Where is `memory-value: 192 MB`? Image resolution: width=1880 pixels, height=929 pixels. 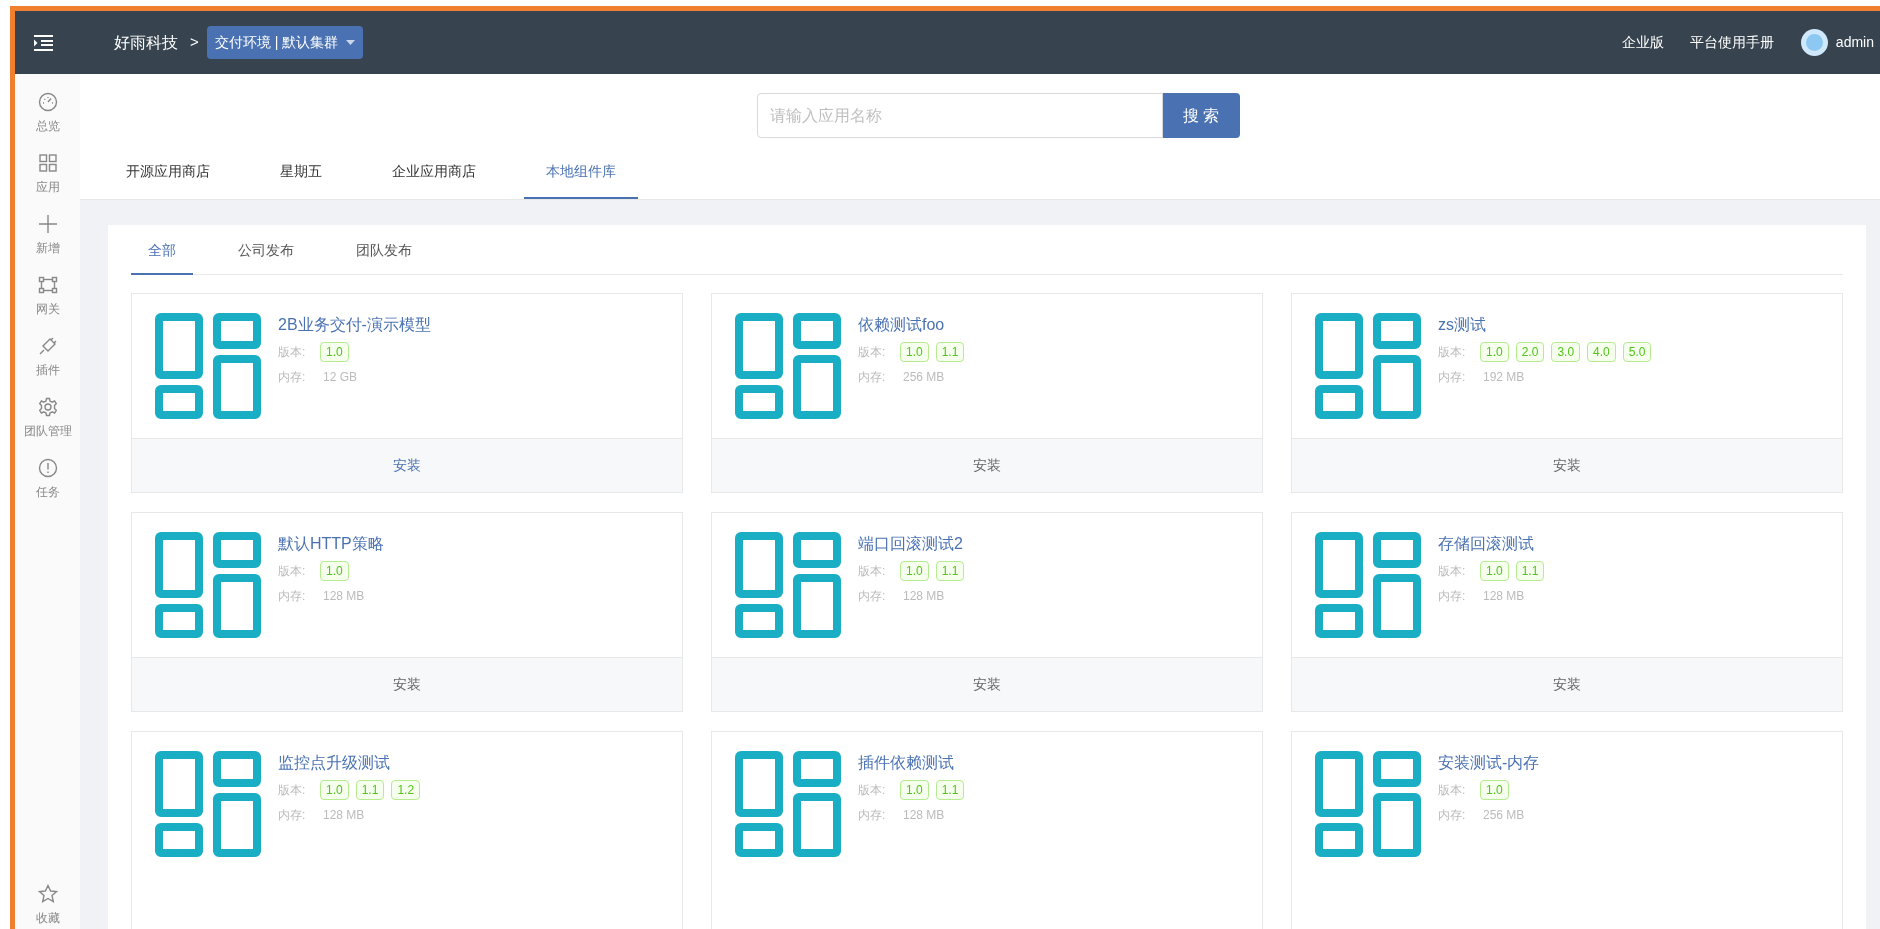
memory-value: 192 MB is located at coordinates (1504, 377).